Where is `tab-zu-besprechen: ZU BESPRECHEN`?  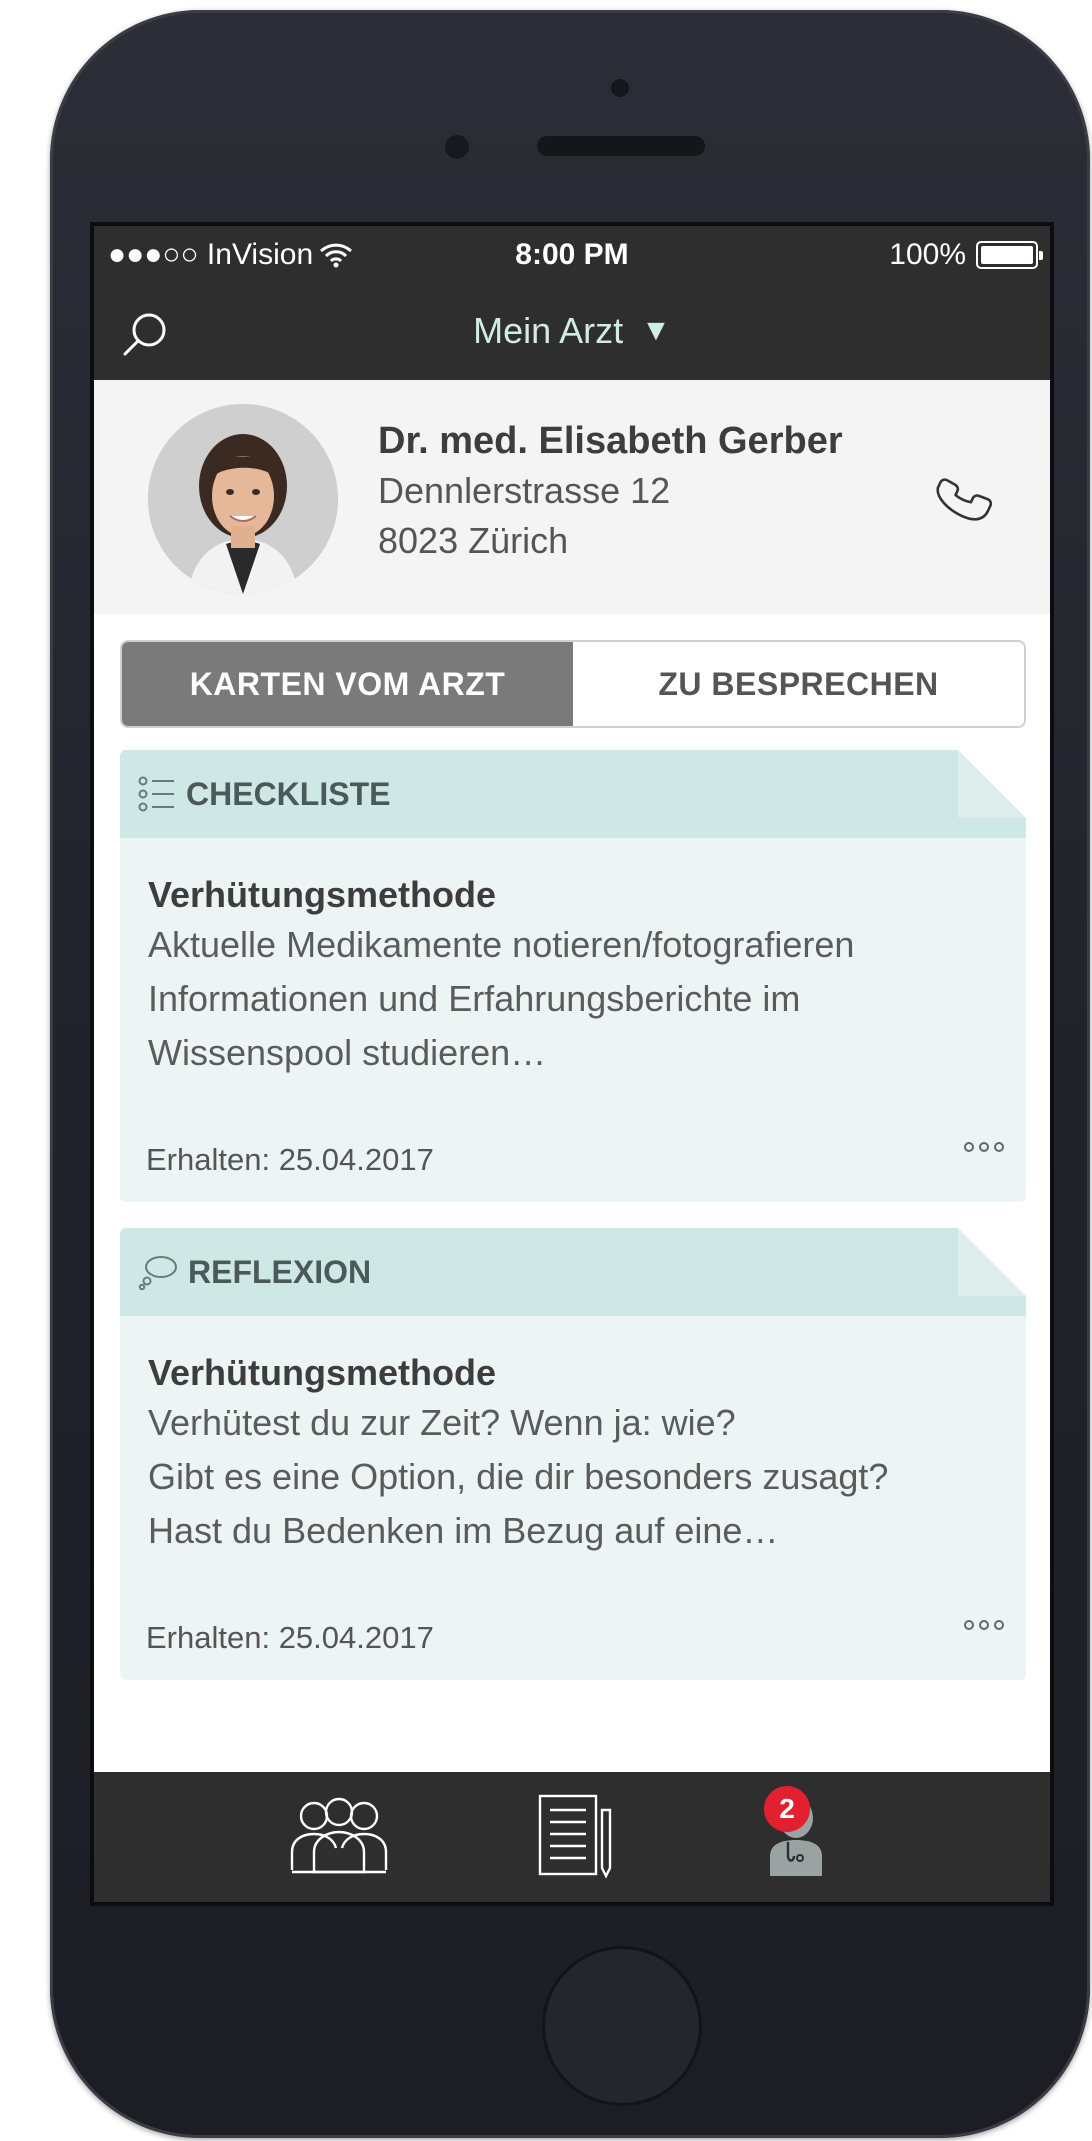
tab-zu-besprechen: ZU BESPRECHEN is located at coordinates (798, 684).